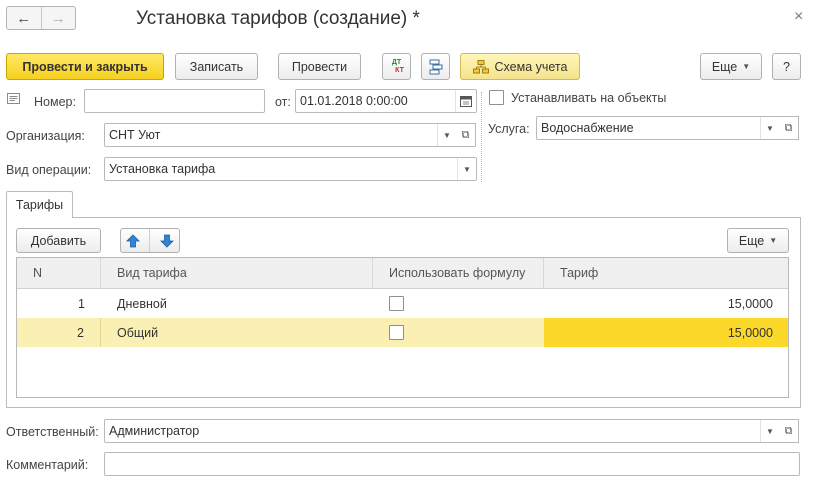 This screenshot has height=484, width=813. I want to click on post-and-close-button: Провести и закрыть, so click(85, 66).